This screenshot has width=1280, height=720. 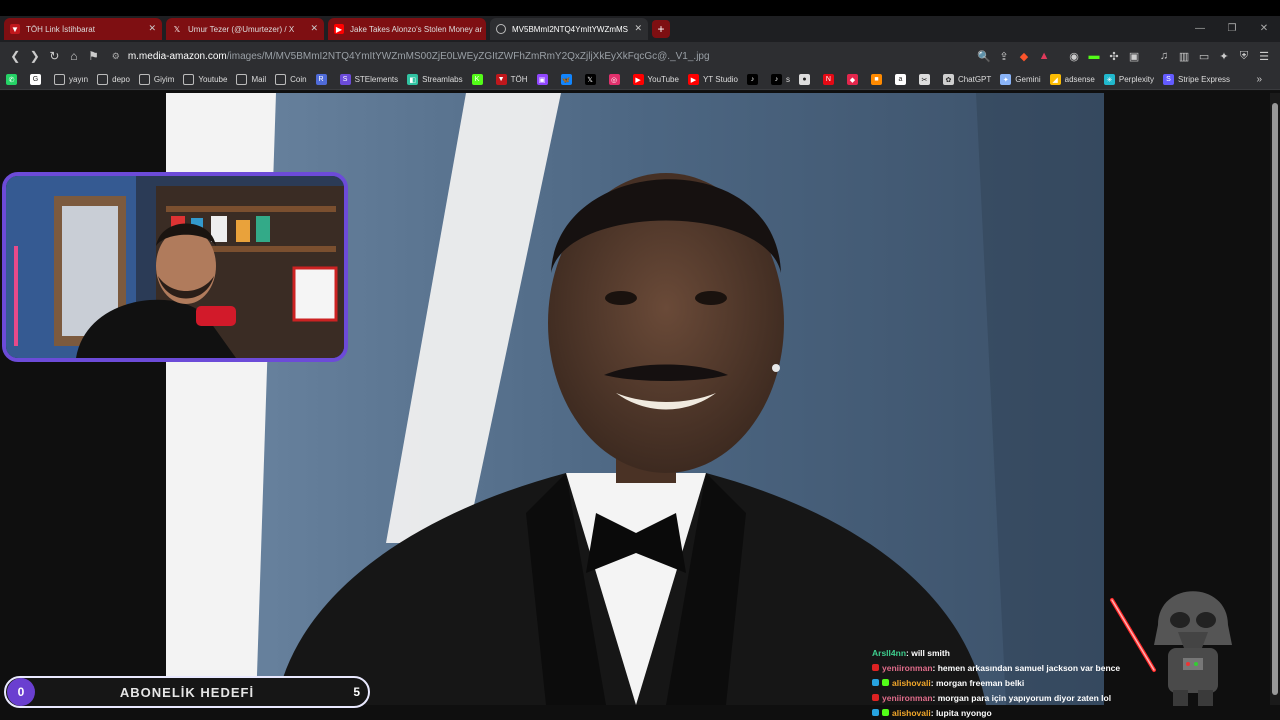 What do you see at coordinates (376, 79) in the screenshot?
I see `bookmark-label: STElements` at bounding box center [376, 79].